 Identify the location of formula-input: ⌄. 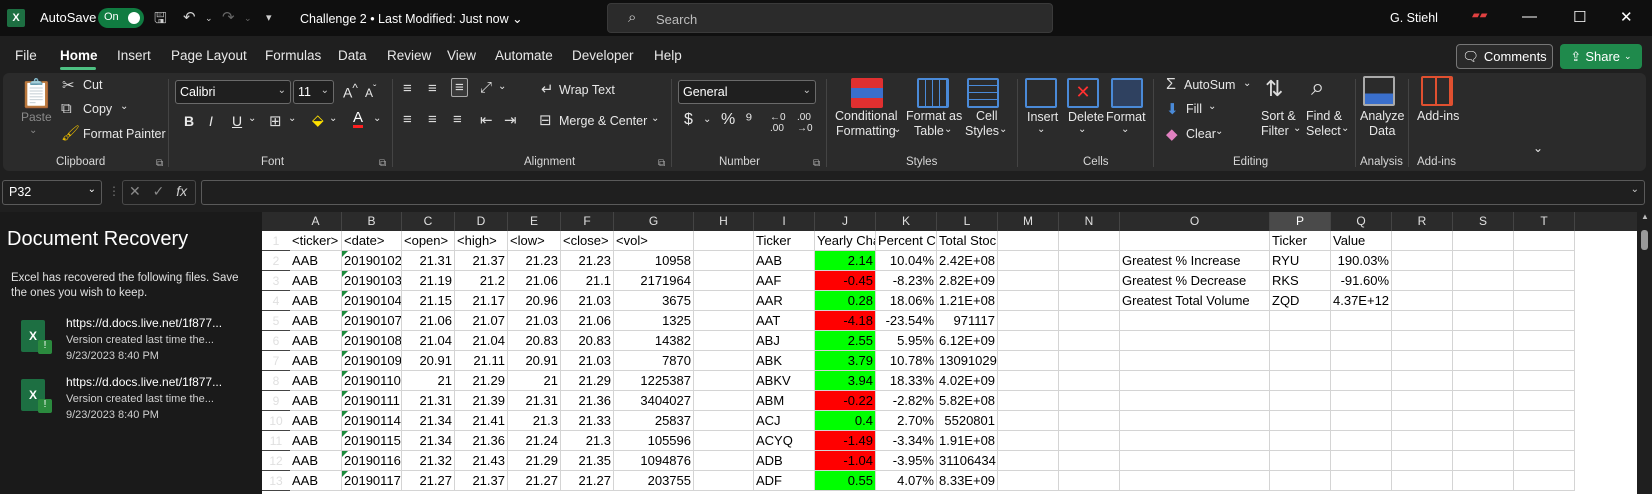
(923, 192).